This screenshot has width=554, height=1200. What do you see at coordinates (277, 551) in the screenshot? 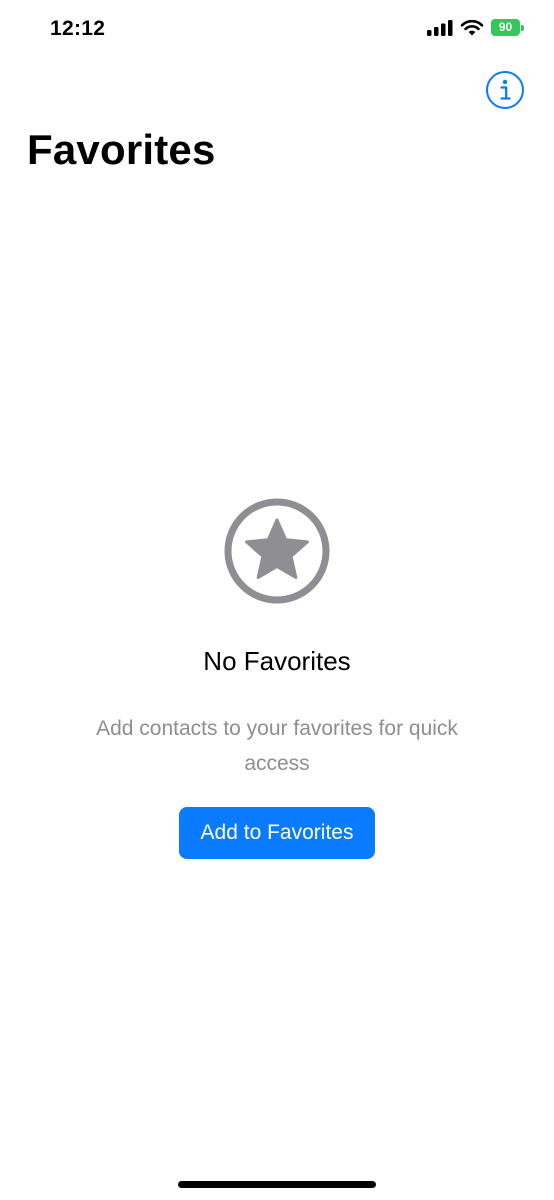
I see `star-icon` at bounding box center [277, 551].